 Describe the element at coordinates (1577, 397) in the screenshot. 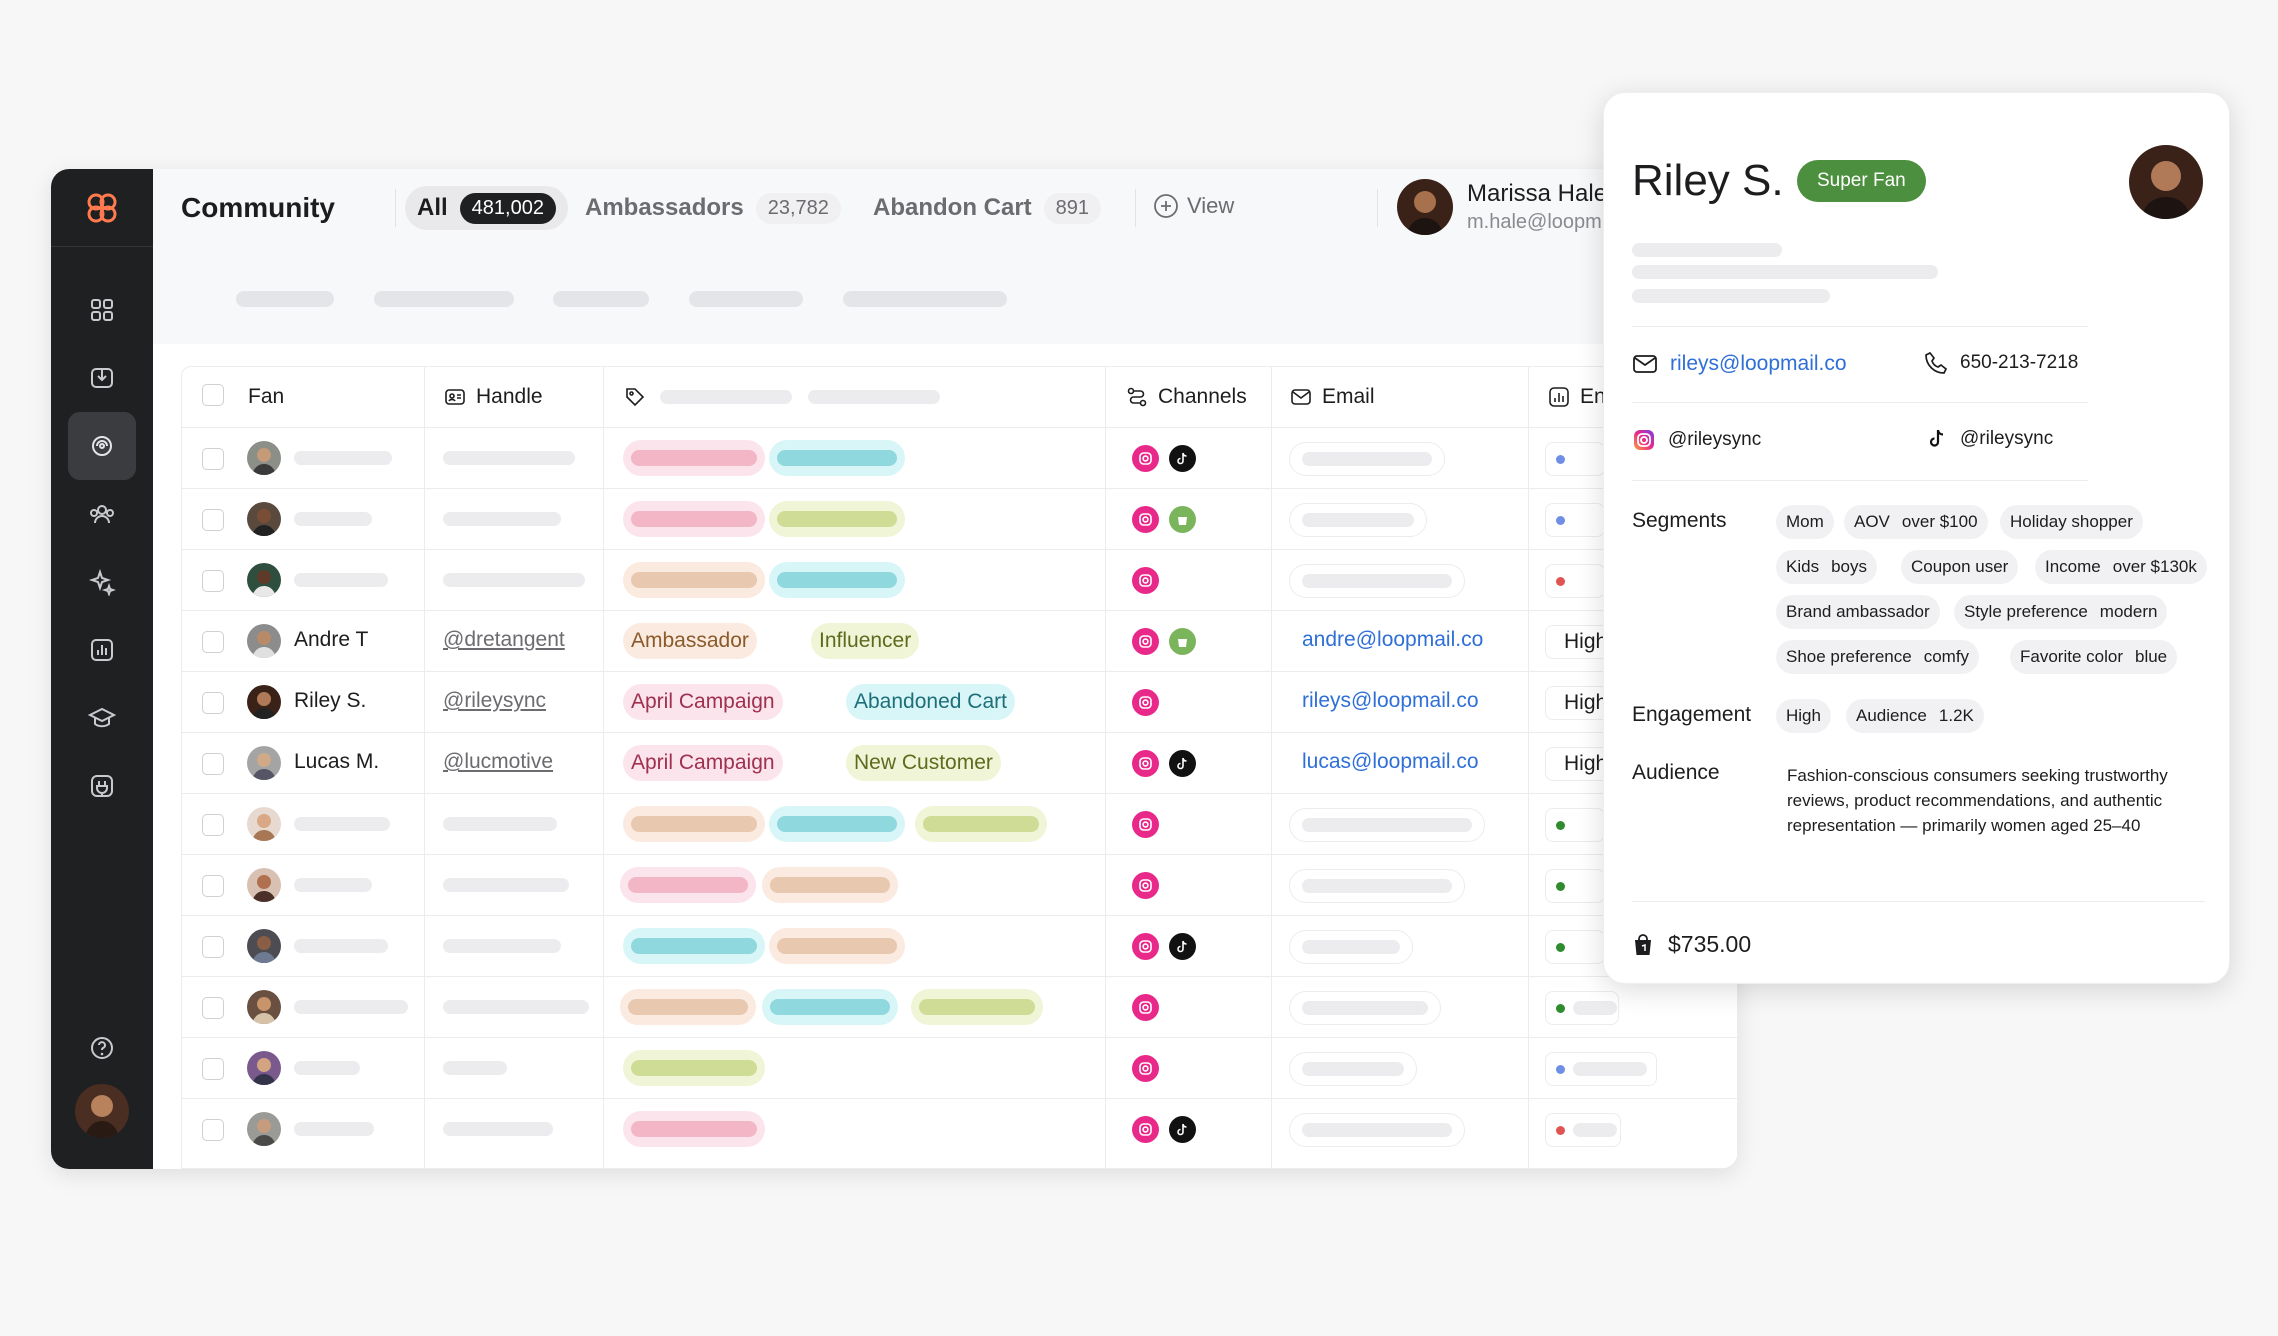

I see `column-header-engagement: En` at that location.